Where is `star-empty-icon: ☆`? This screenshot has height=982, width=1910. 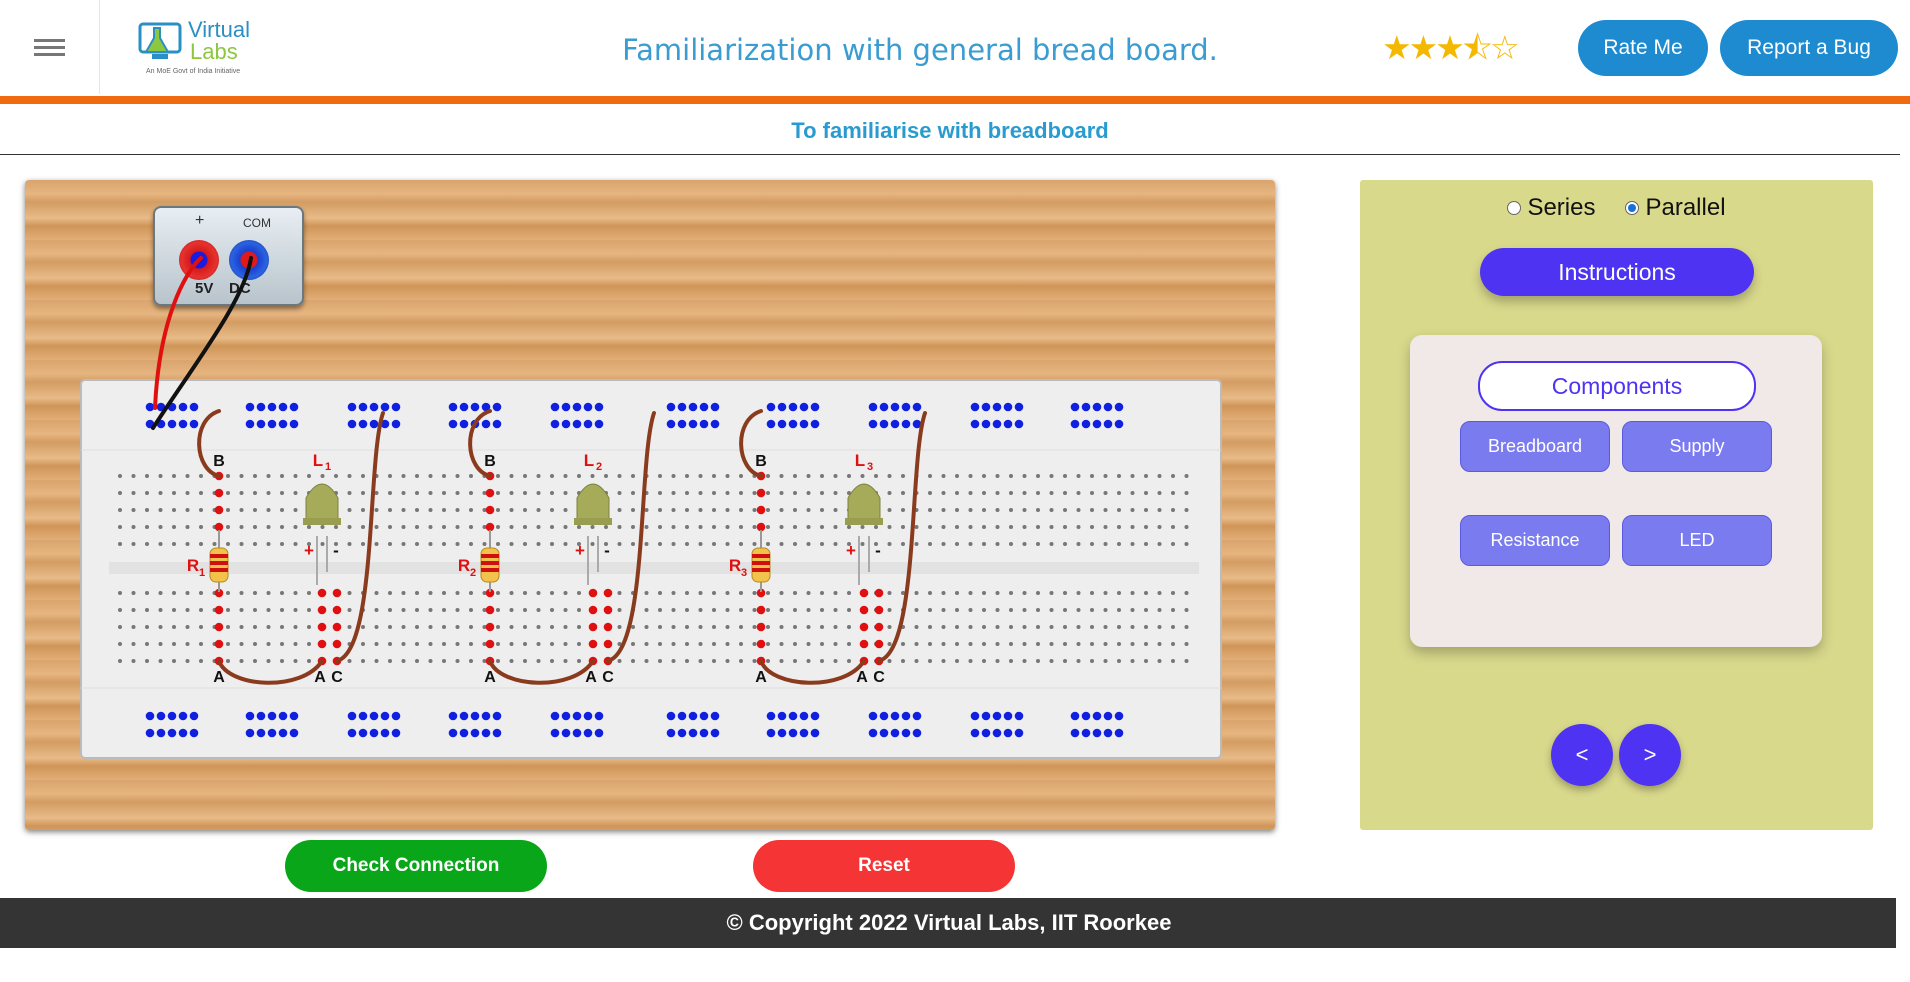 star-empty-icon: ☆ is located at coordinates (1505, 47).